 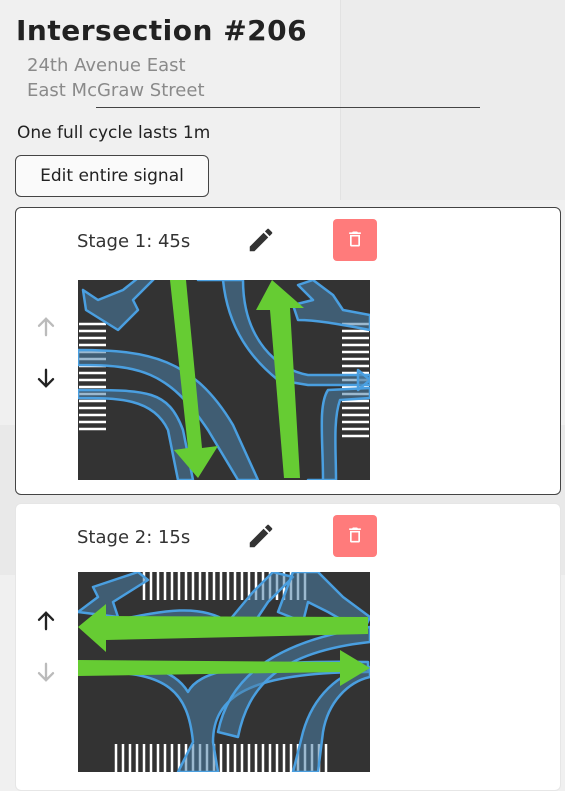 What do you see at coordinates (114, 133) in the screenshot?
I see `cycle-length-text: One full cycle lasts 1m` at bounding box center [114, 133].